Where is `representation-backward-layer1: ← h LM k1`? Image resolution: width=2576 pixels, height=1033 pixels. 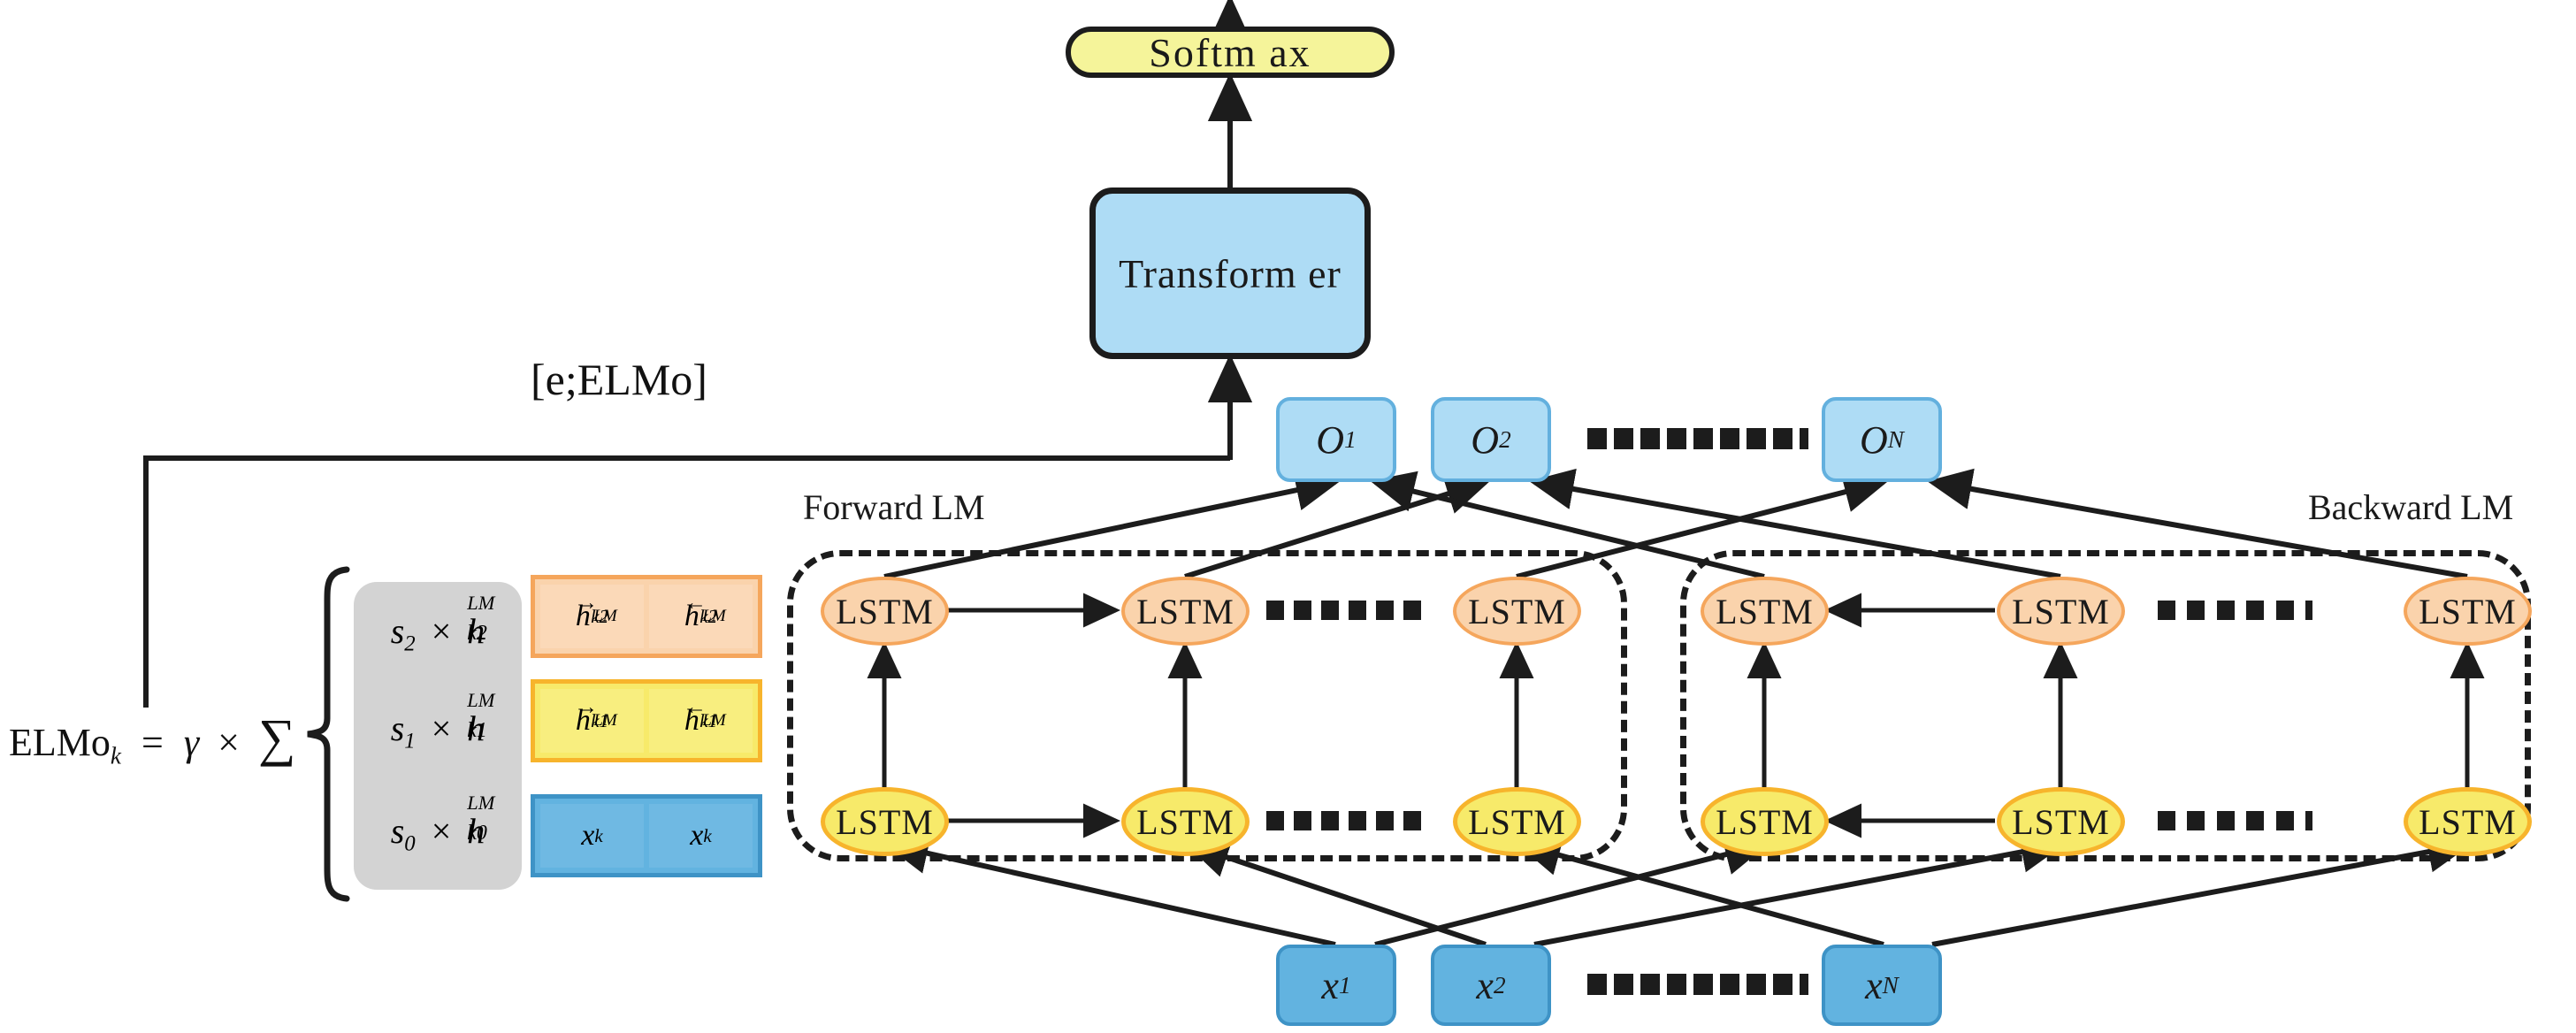
representation-backward-layer1: ← h LM k1 is located at coordinates (701, 721).